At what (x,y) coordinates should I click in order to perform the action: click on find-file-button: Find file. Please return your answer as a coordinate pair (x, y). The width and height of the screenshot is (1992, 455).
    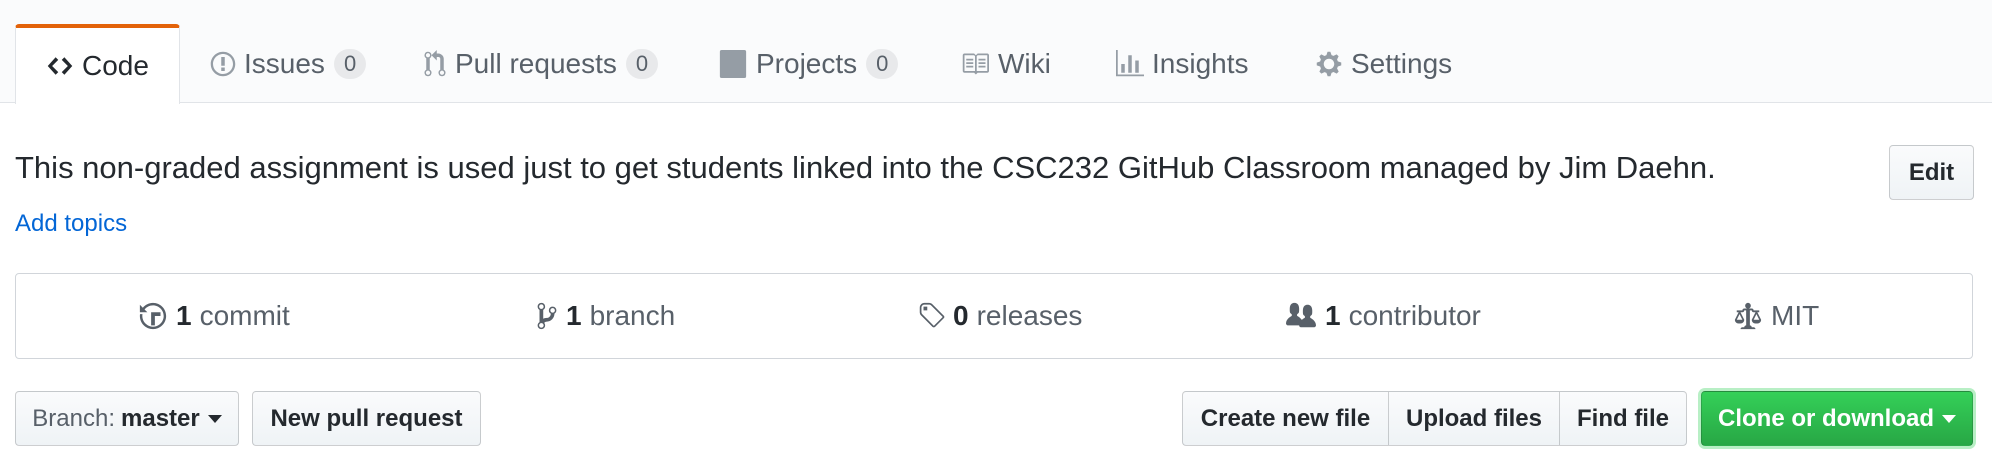
    Looking at the image, I should click on (1623, 418).